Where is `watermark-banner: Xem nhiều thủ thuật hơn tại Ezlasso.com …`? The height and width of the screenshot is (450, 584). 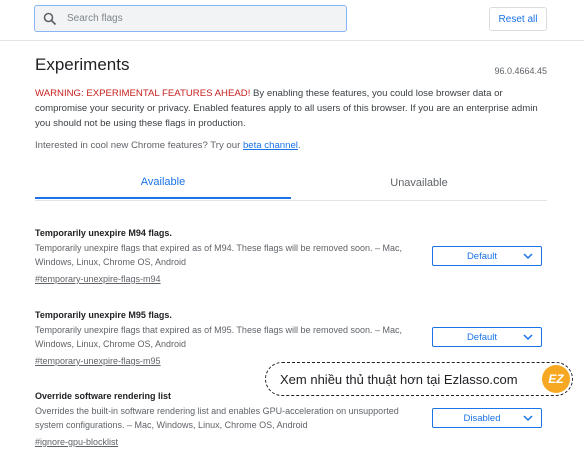 watermark-banner: Xem nhiều thủ thuật hơn tại Ezlasso.com … is located at coordinates (419, 379).